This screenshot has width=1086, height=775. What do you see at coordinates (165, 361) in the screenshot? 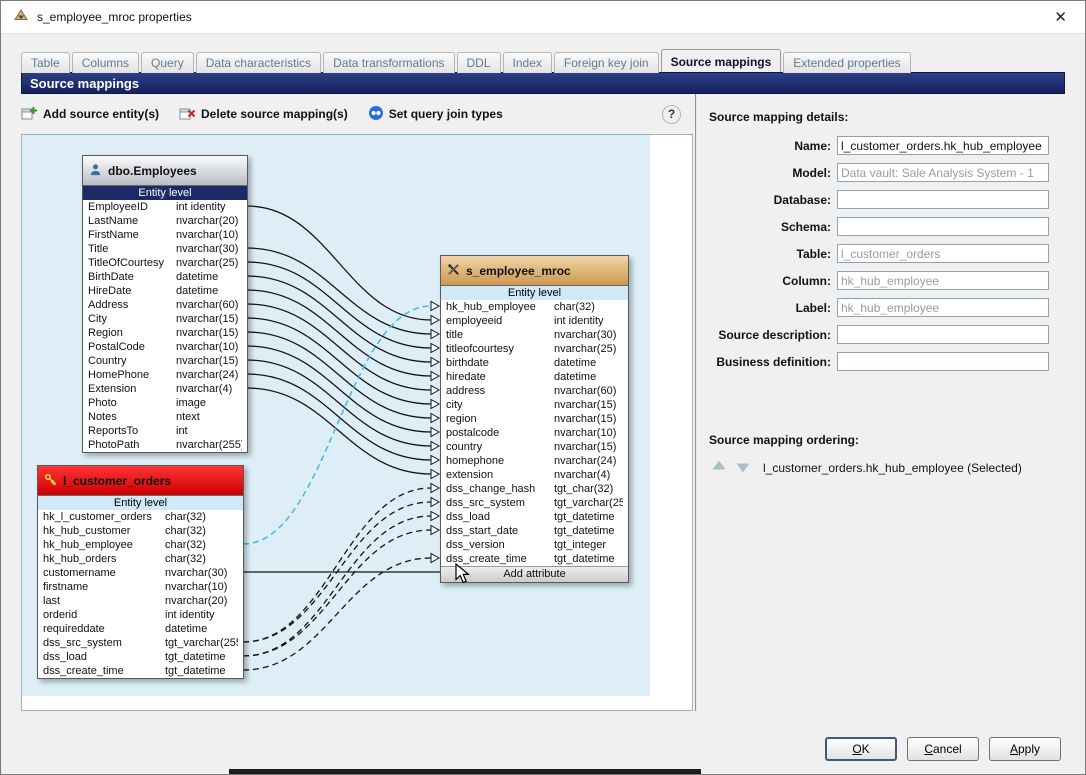
I see `column-row-Country: Country nvarchar(15)` at bounding box center [165, 361].